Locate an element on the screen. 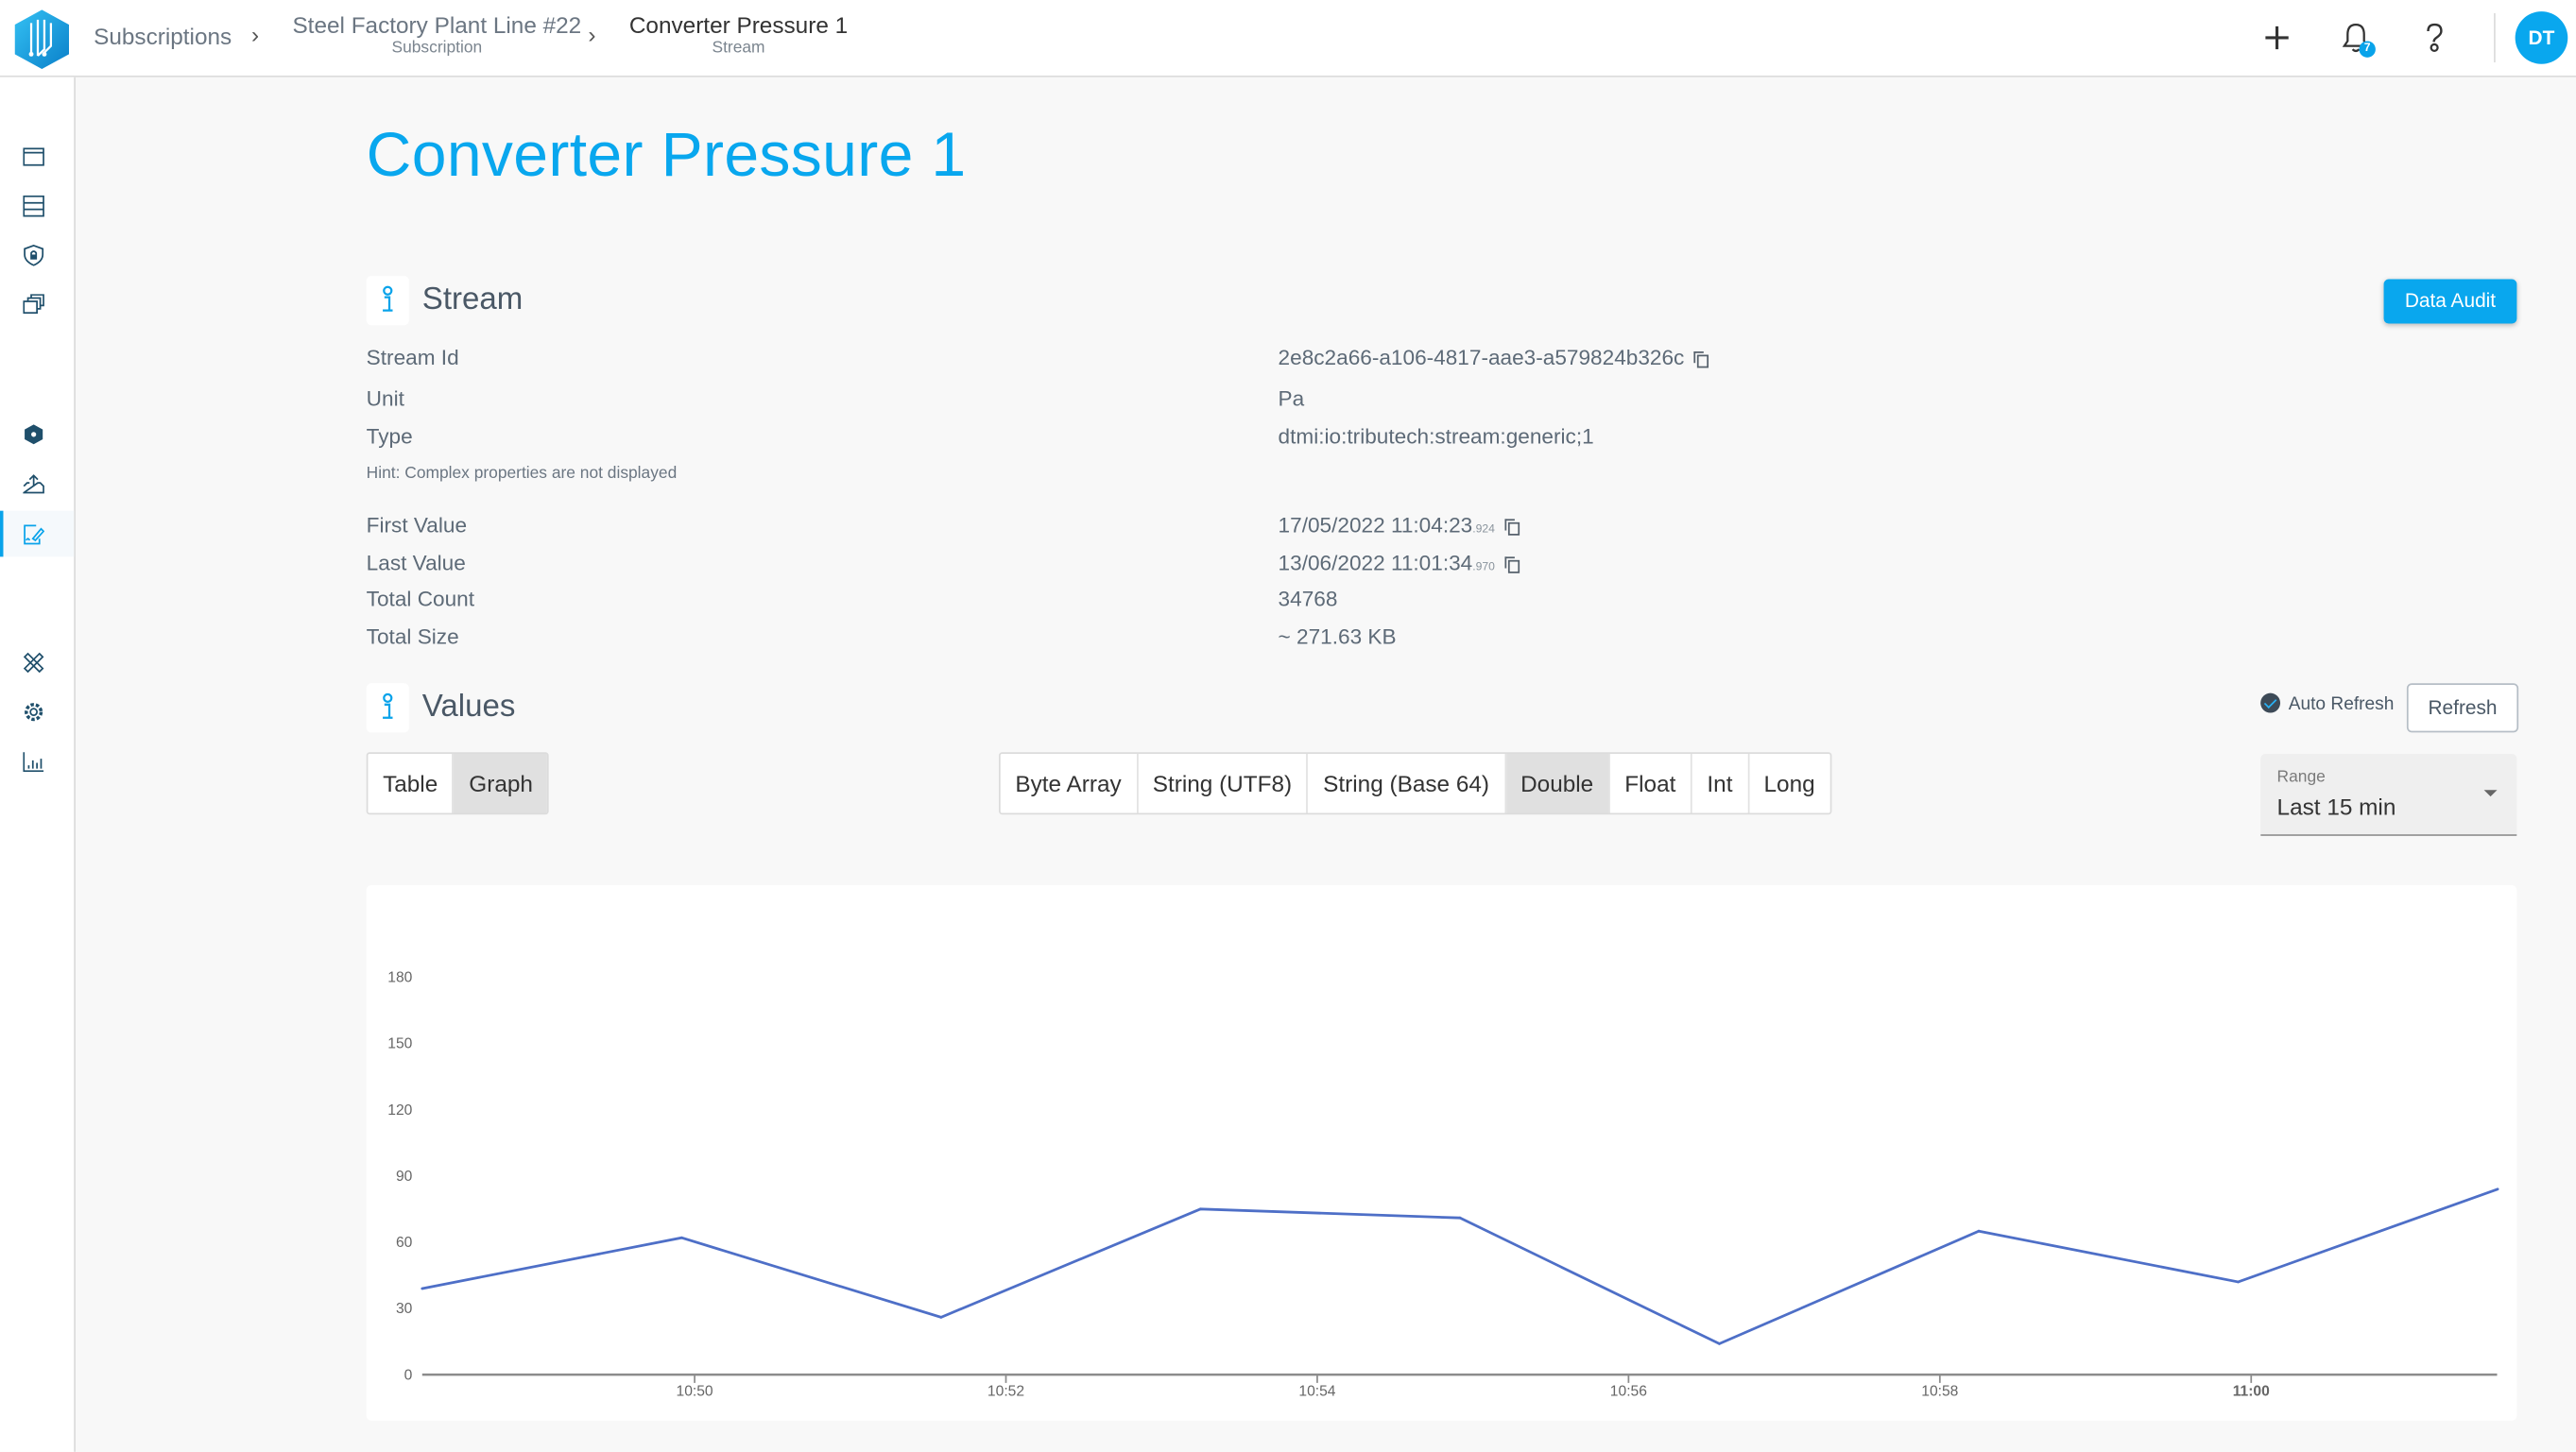 Image resolution: width=2576 pixels, height=1452 pixels. values-heading-label: Values is located at coordinates (468, 707).